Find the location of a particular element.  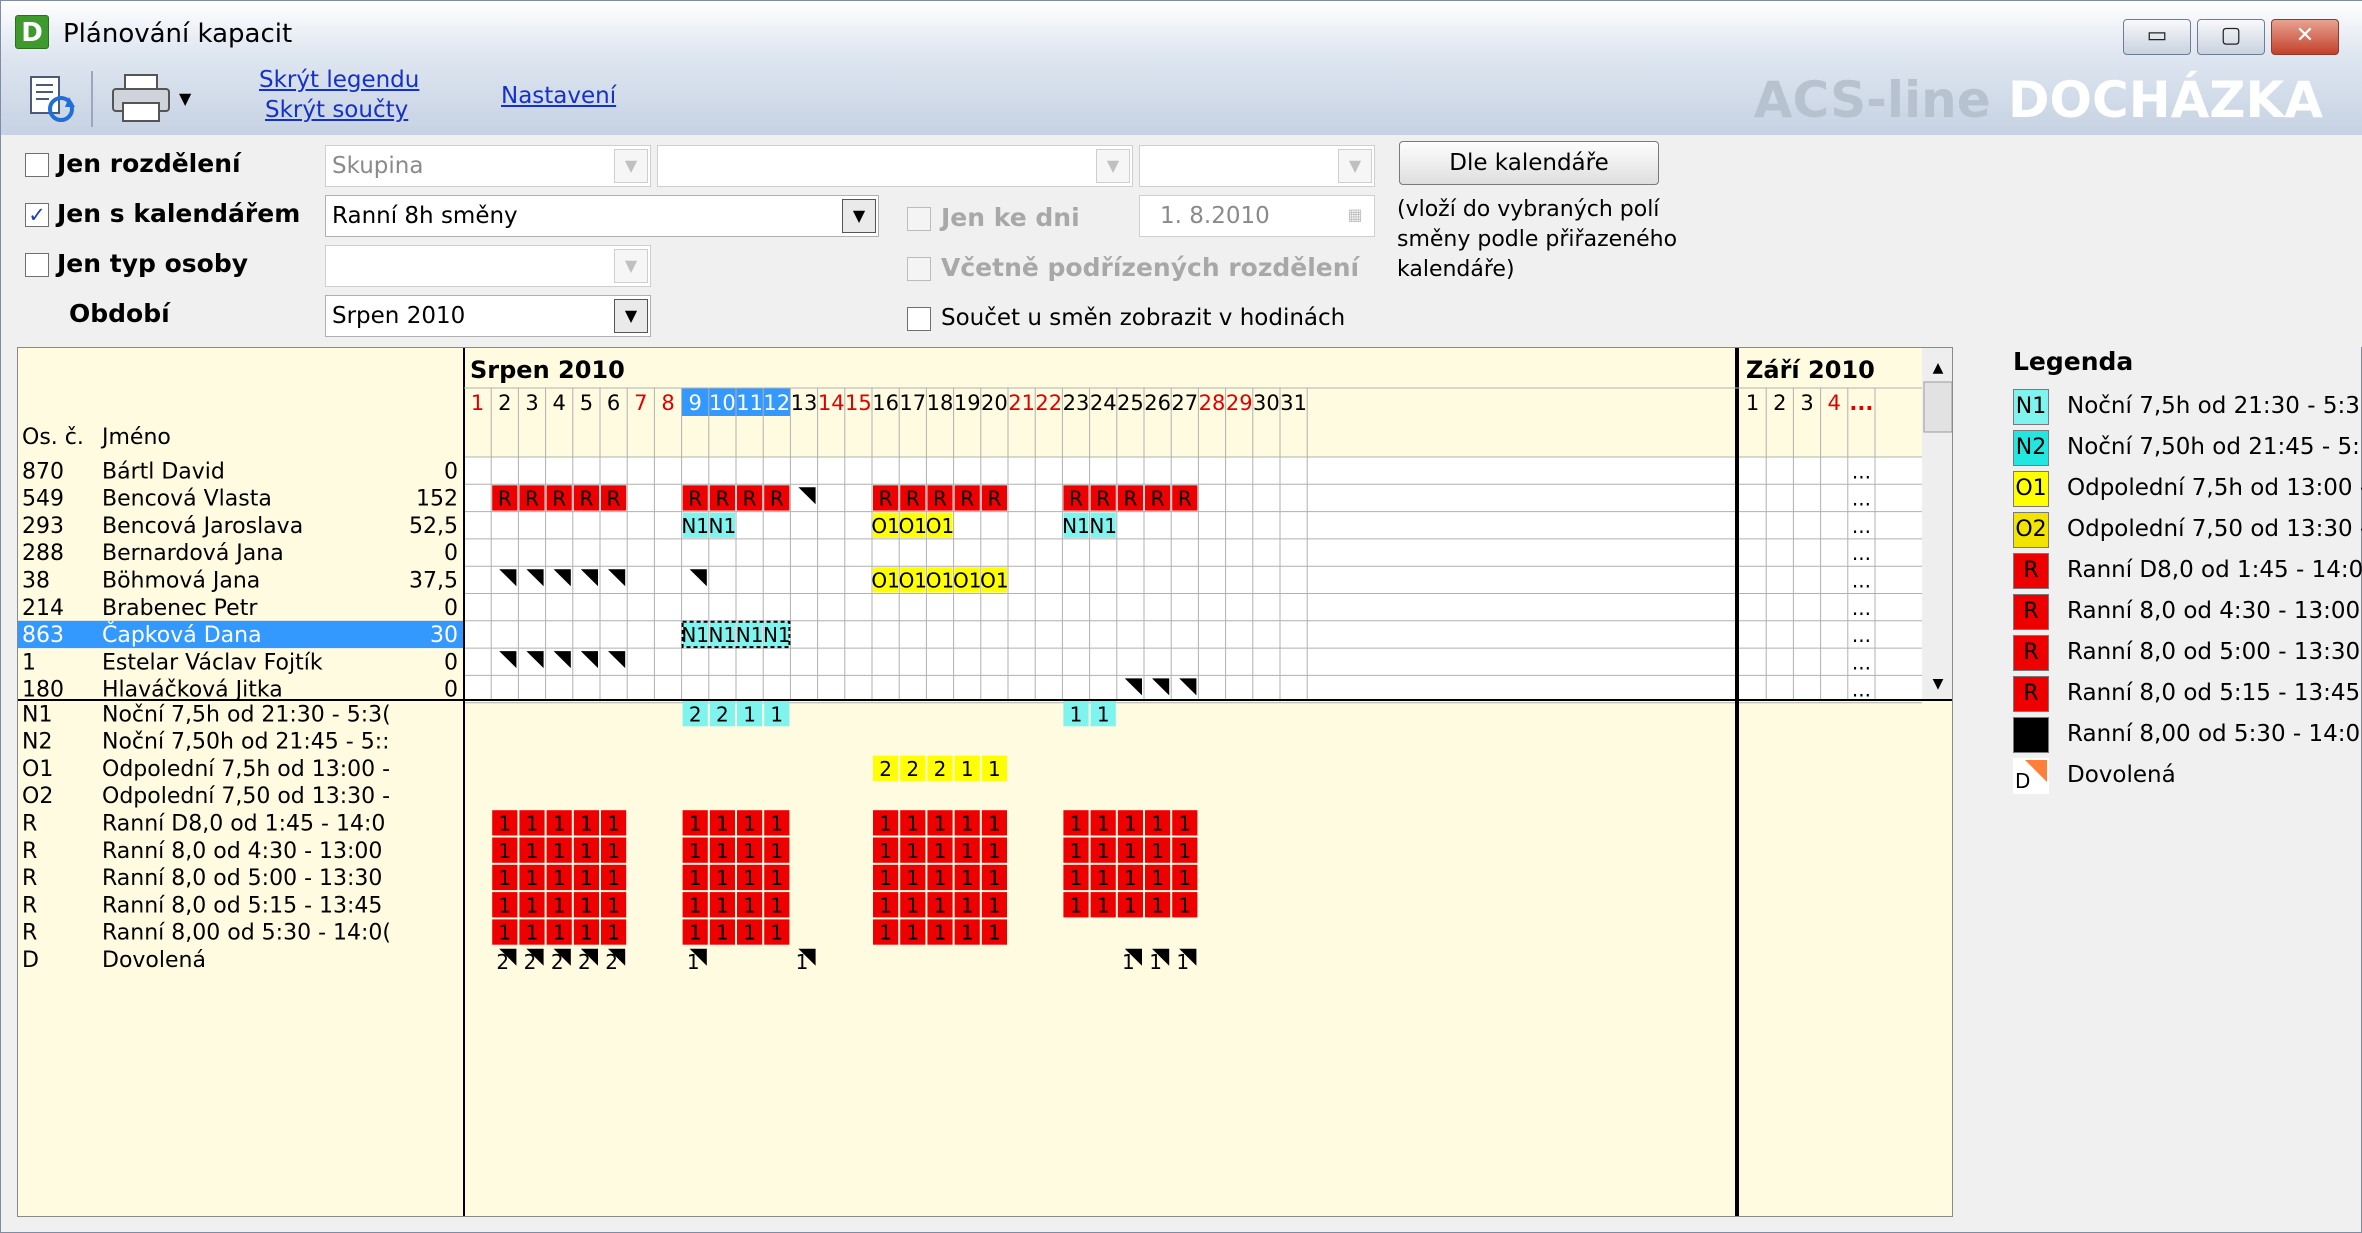

date-picker: 1. 8.2010 ▦ is located at coordinates (1257, 216).